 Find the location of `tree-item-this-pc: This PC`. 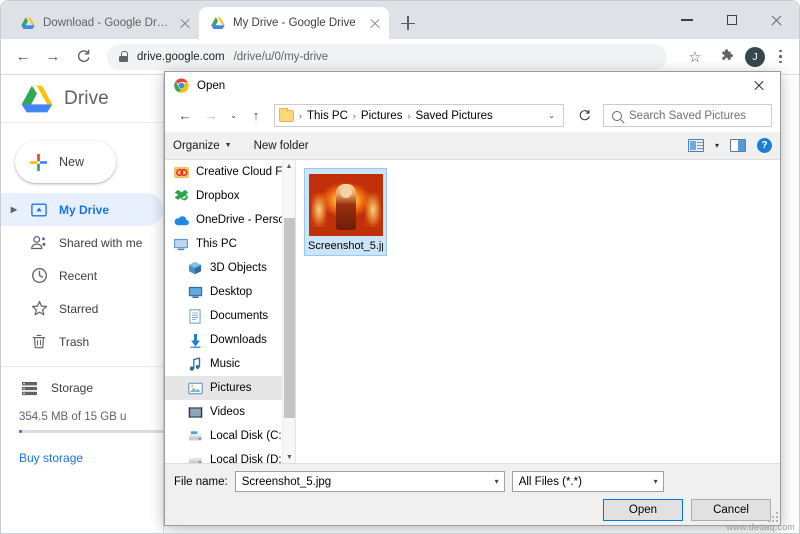

tree-item-this-pc: This PC is located at coordinates (230, 244).